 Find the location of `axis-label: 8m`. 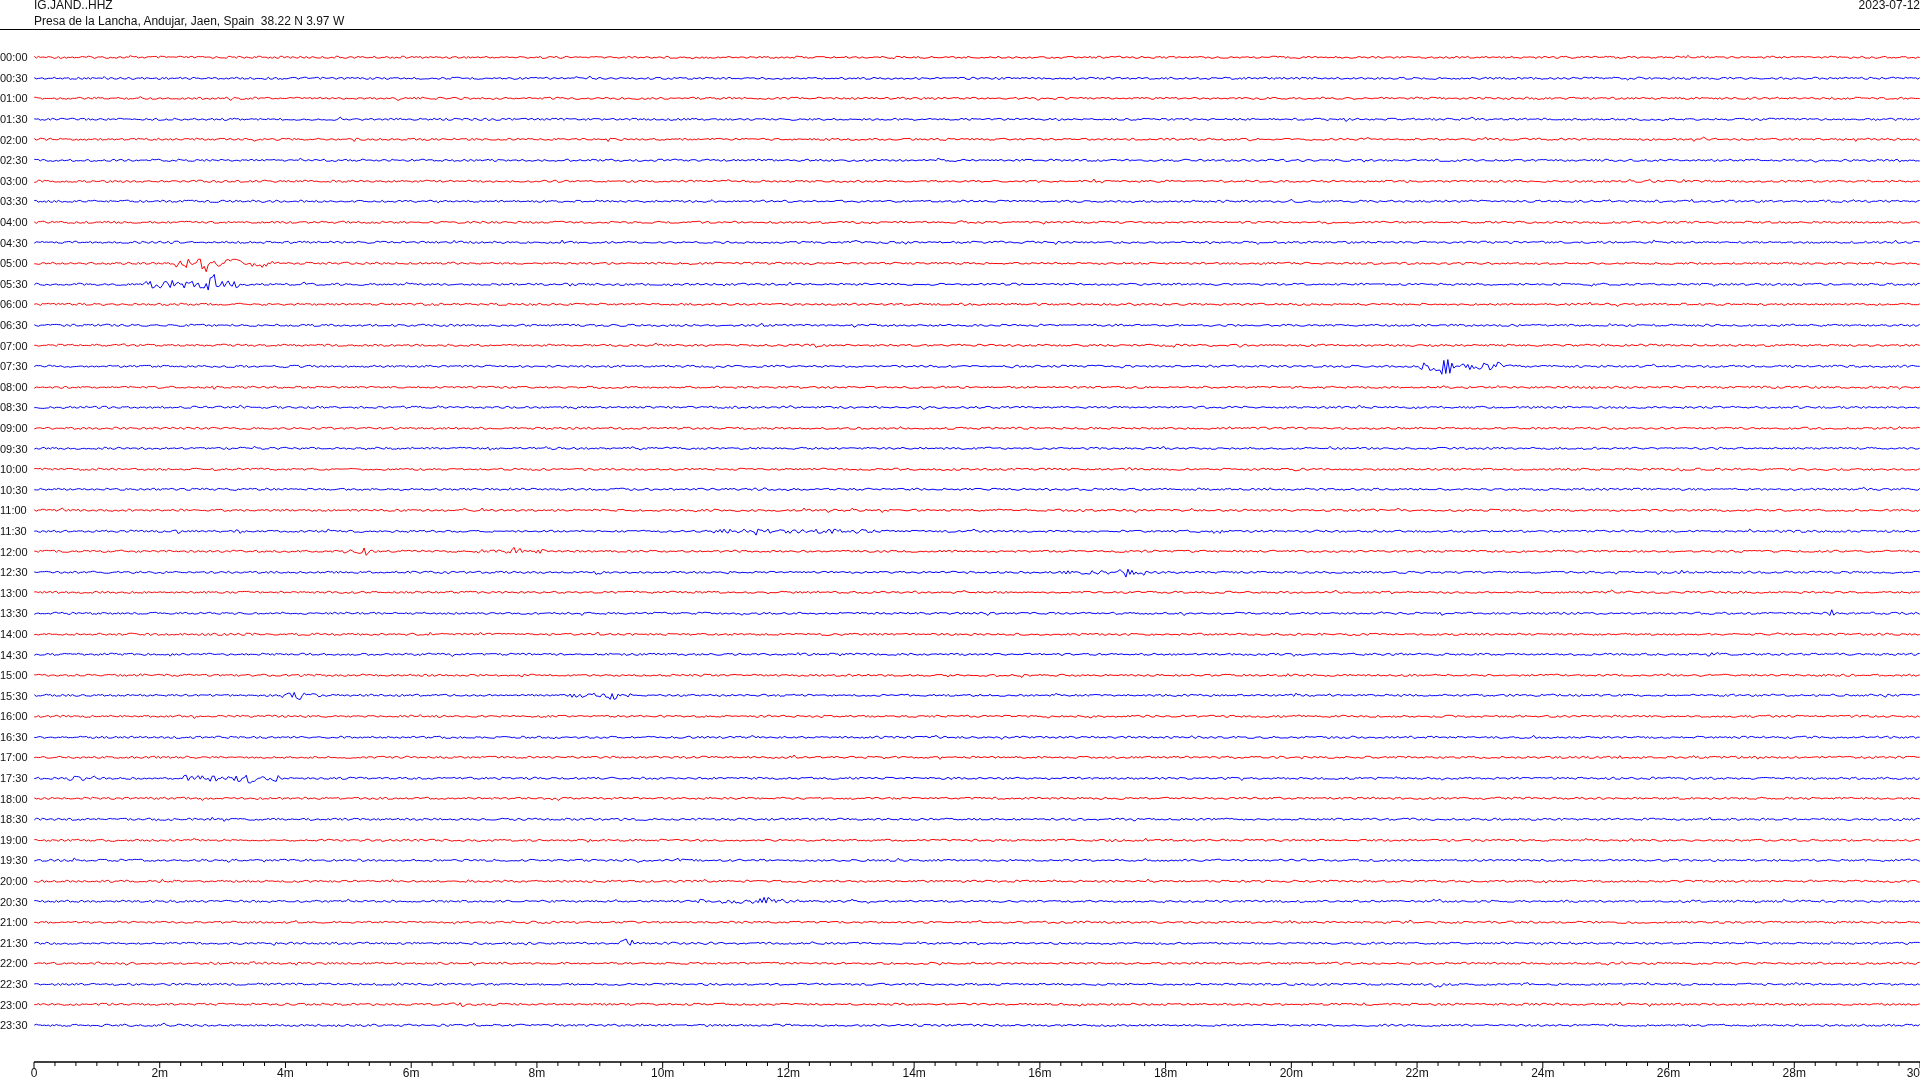

axis-label: 8m is located at coordinates (537, 1073).